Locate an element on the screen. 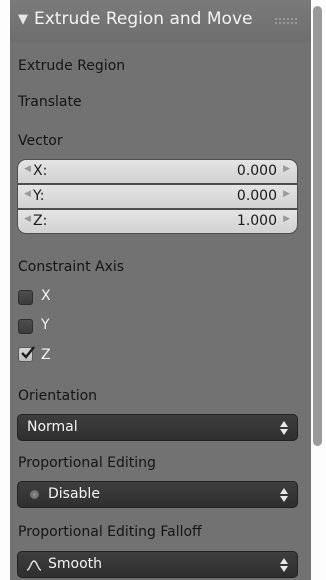  translate-label: Translate is located at coordinates (50, 102).